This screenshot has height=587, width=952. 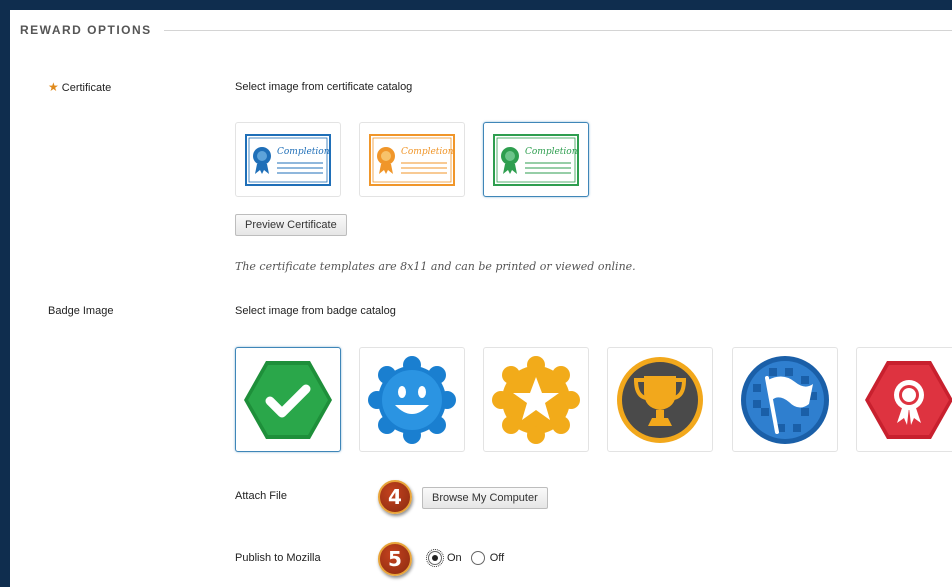 I want to click on badge-thumb-checkmark, so click(x=288, y=399).